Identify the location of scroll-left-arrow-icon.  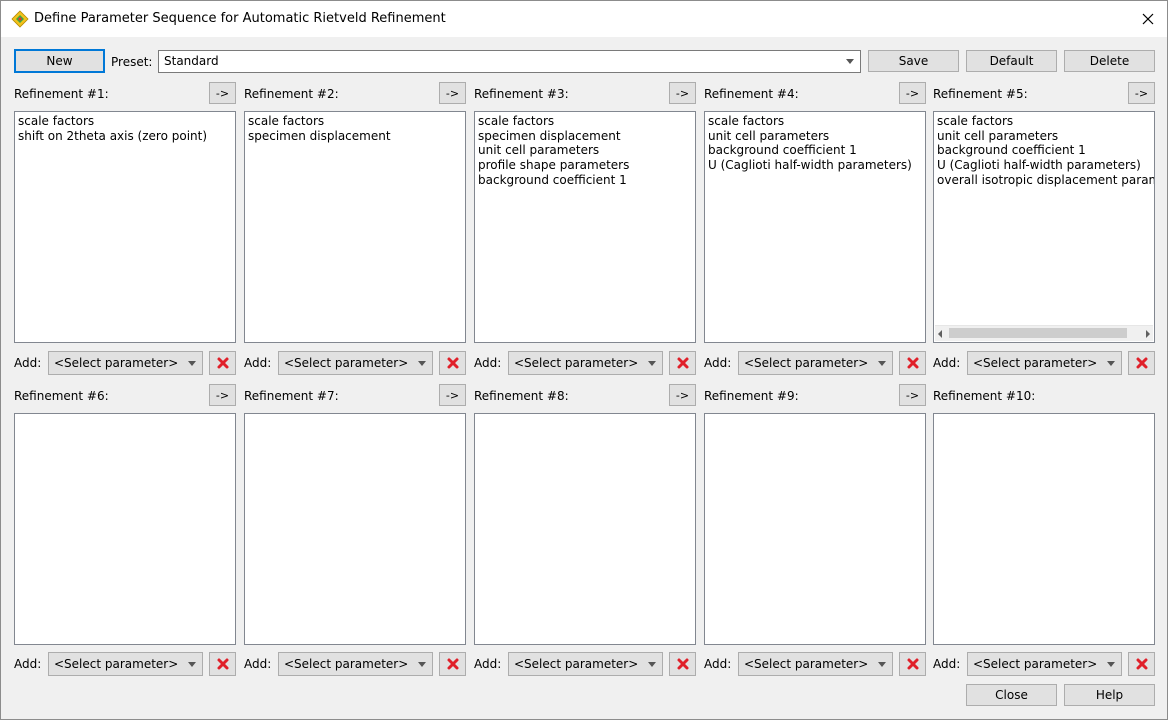
(940, 334).